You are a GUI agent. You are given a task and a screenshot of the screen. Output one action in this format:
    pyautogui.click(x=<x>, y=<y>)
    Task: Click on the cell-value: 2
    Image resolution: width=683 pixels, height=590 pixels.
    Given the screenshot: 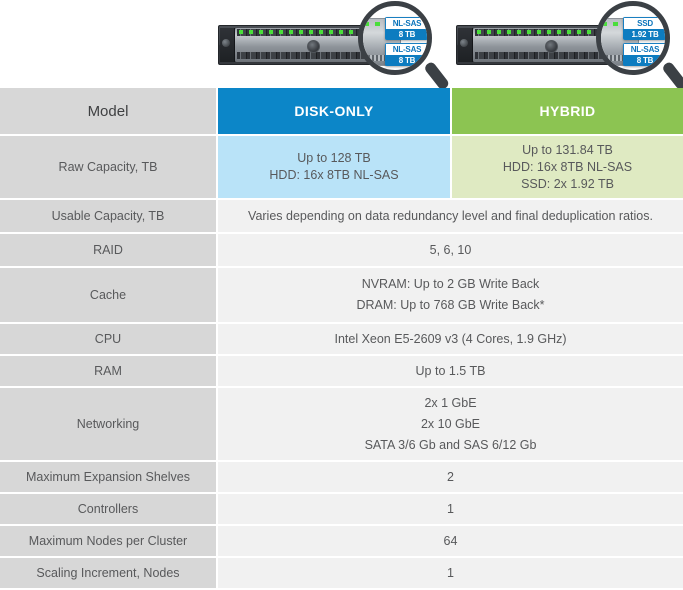 What is the action you would take?
    pyautogui.click(x=450, y=477)
    